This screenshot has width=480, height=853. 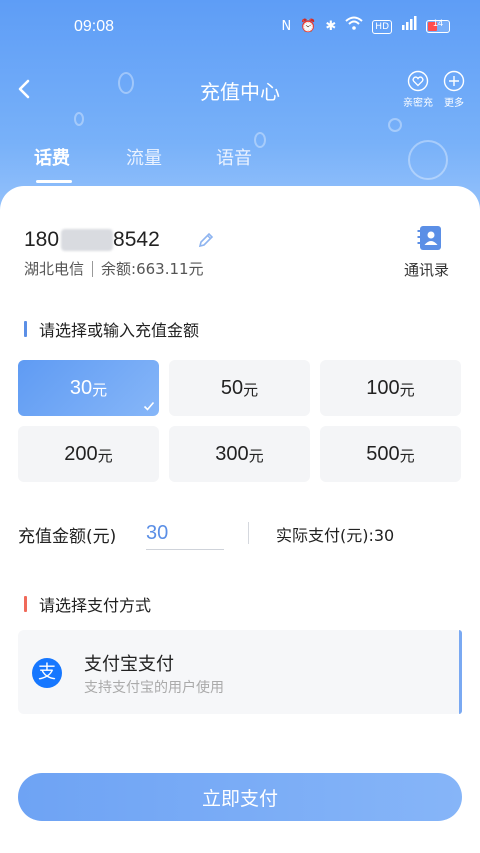 What do you see at coordinates (129, 664) in the screenshot?
I see `payment-method-name: 支付宝支付` at bounding box center [129, 664].